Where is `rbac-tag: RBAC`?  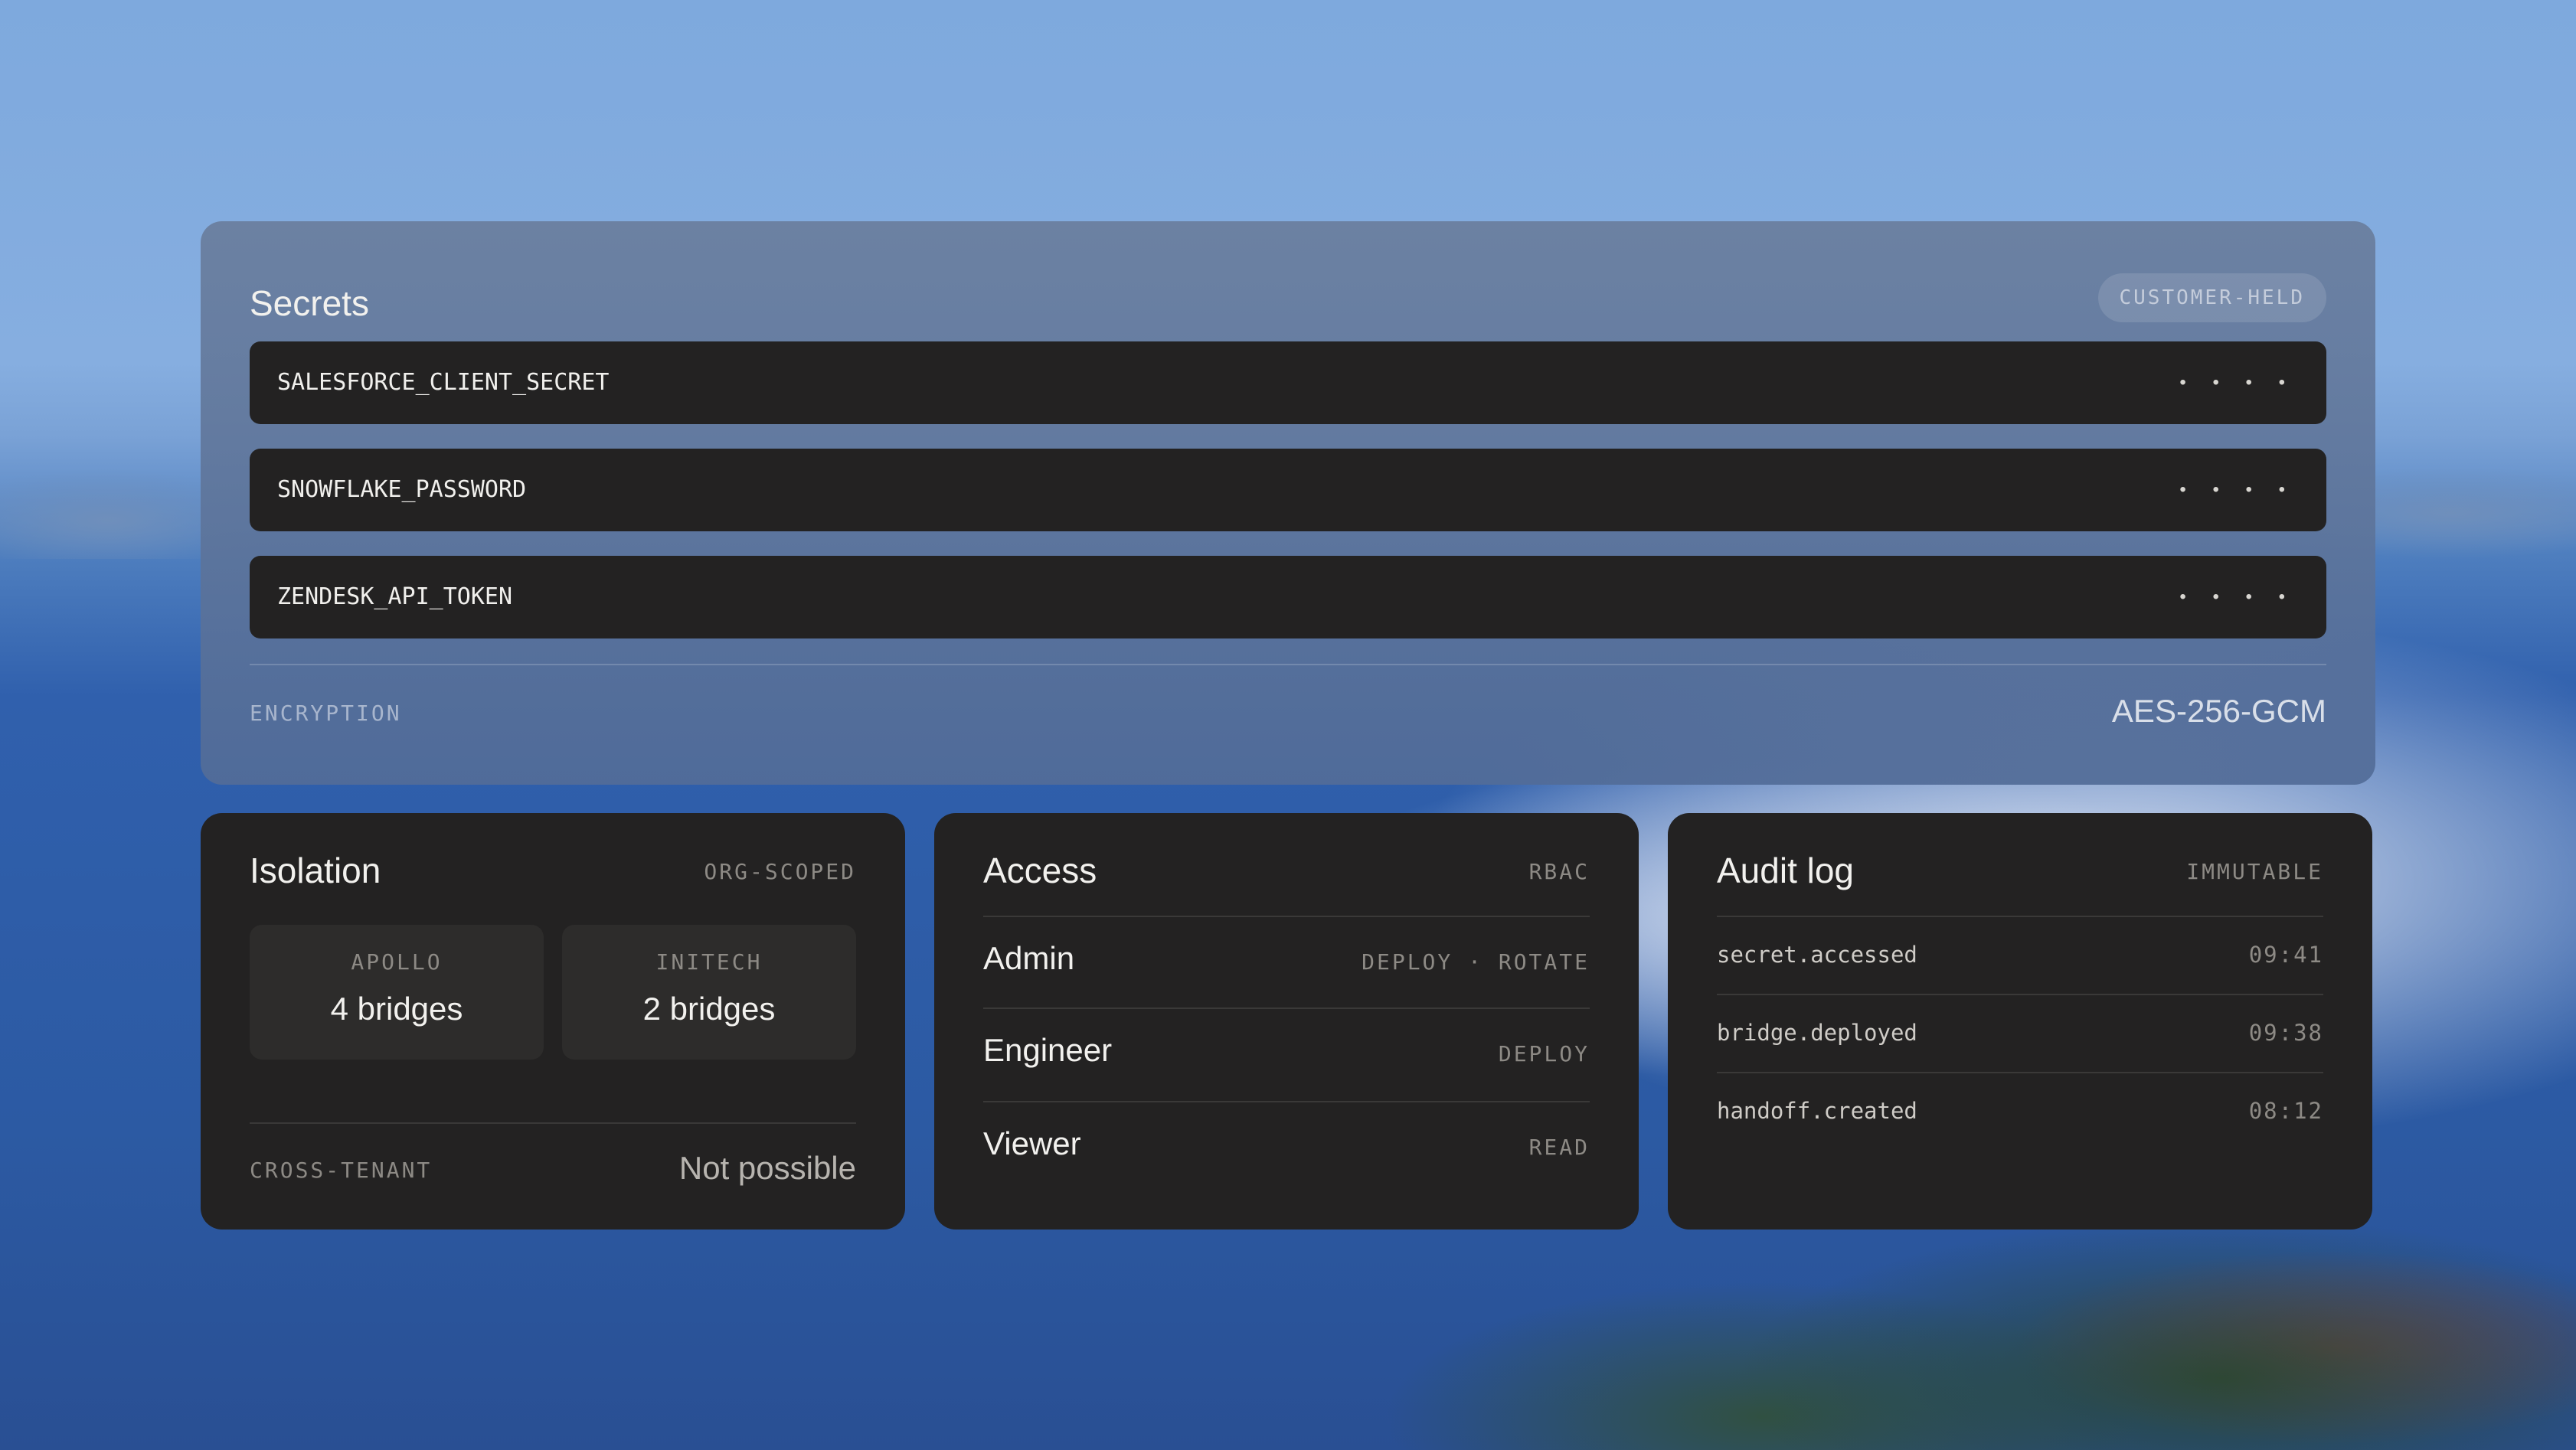
rbac-tag: RBAC is located at coordinates (1559, 871).